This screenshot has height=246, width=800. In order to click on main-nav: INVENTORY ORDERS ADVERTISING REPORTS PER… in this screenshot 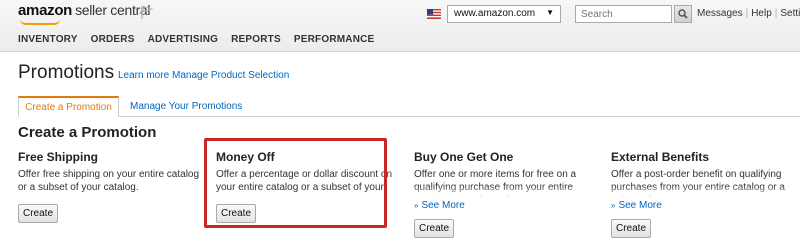, I will do `click(196, 39)`.